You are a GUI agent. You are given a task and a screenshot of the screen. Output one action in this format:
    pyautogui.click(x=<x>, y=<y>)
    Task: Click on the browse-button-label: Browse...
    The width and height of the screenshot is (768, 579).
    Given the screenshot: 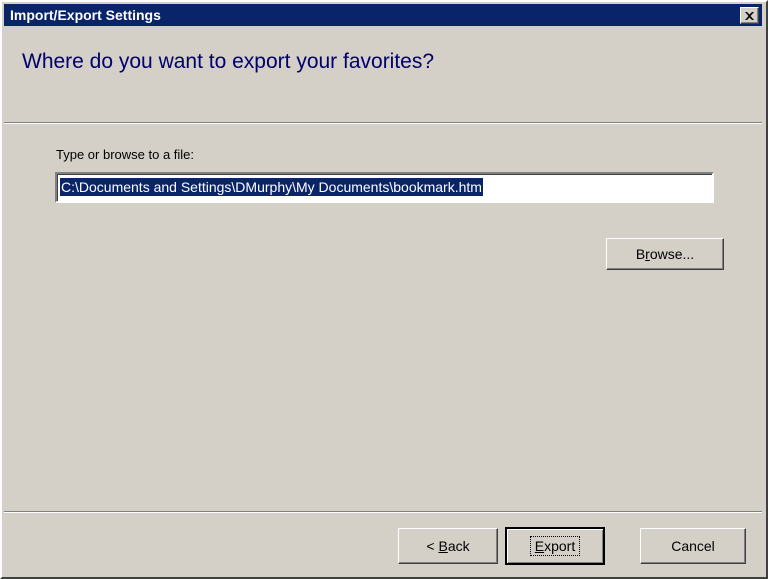 What is the action you would take?
    pyautogui.click(x=665, y=254)
    